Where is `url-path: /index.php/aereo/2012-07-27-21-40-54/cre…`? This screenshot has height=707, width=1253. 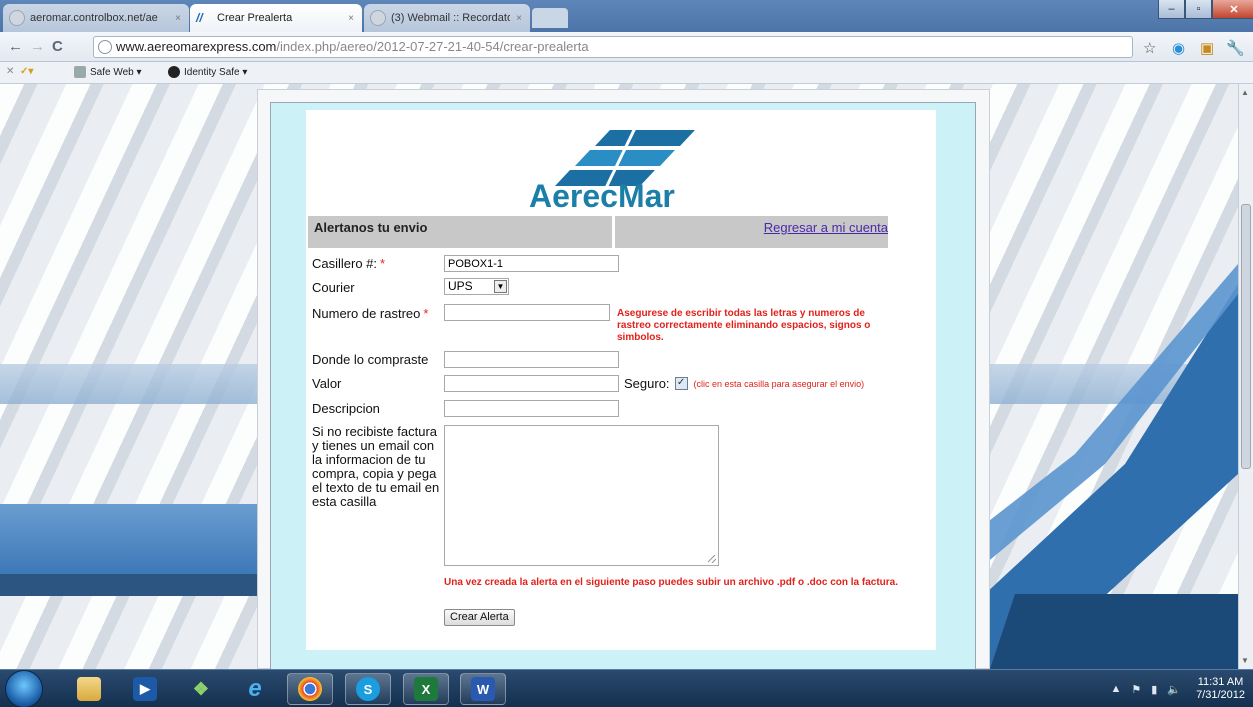
url-path: /index.php/aereo/2012-07-27-21-40-54/cre… is located at coordinates (432, 46).